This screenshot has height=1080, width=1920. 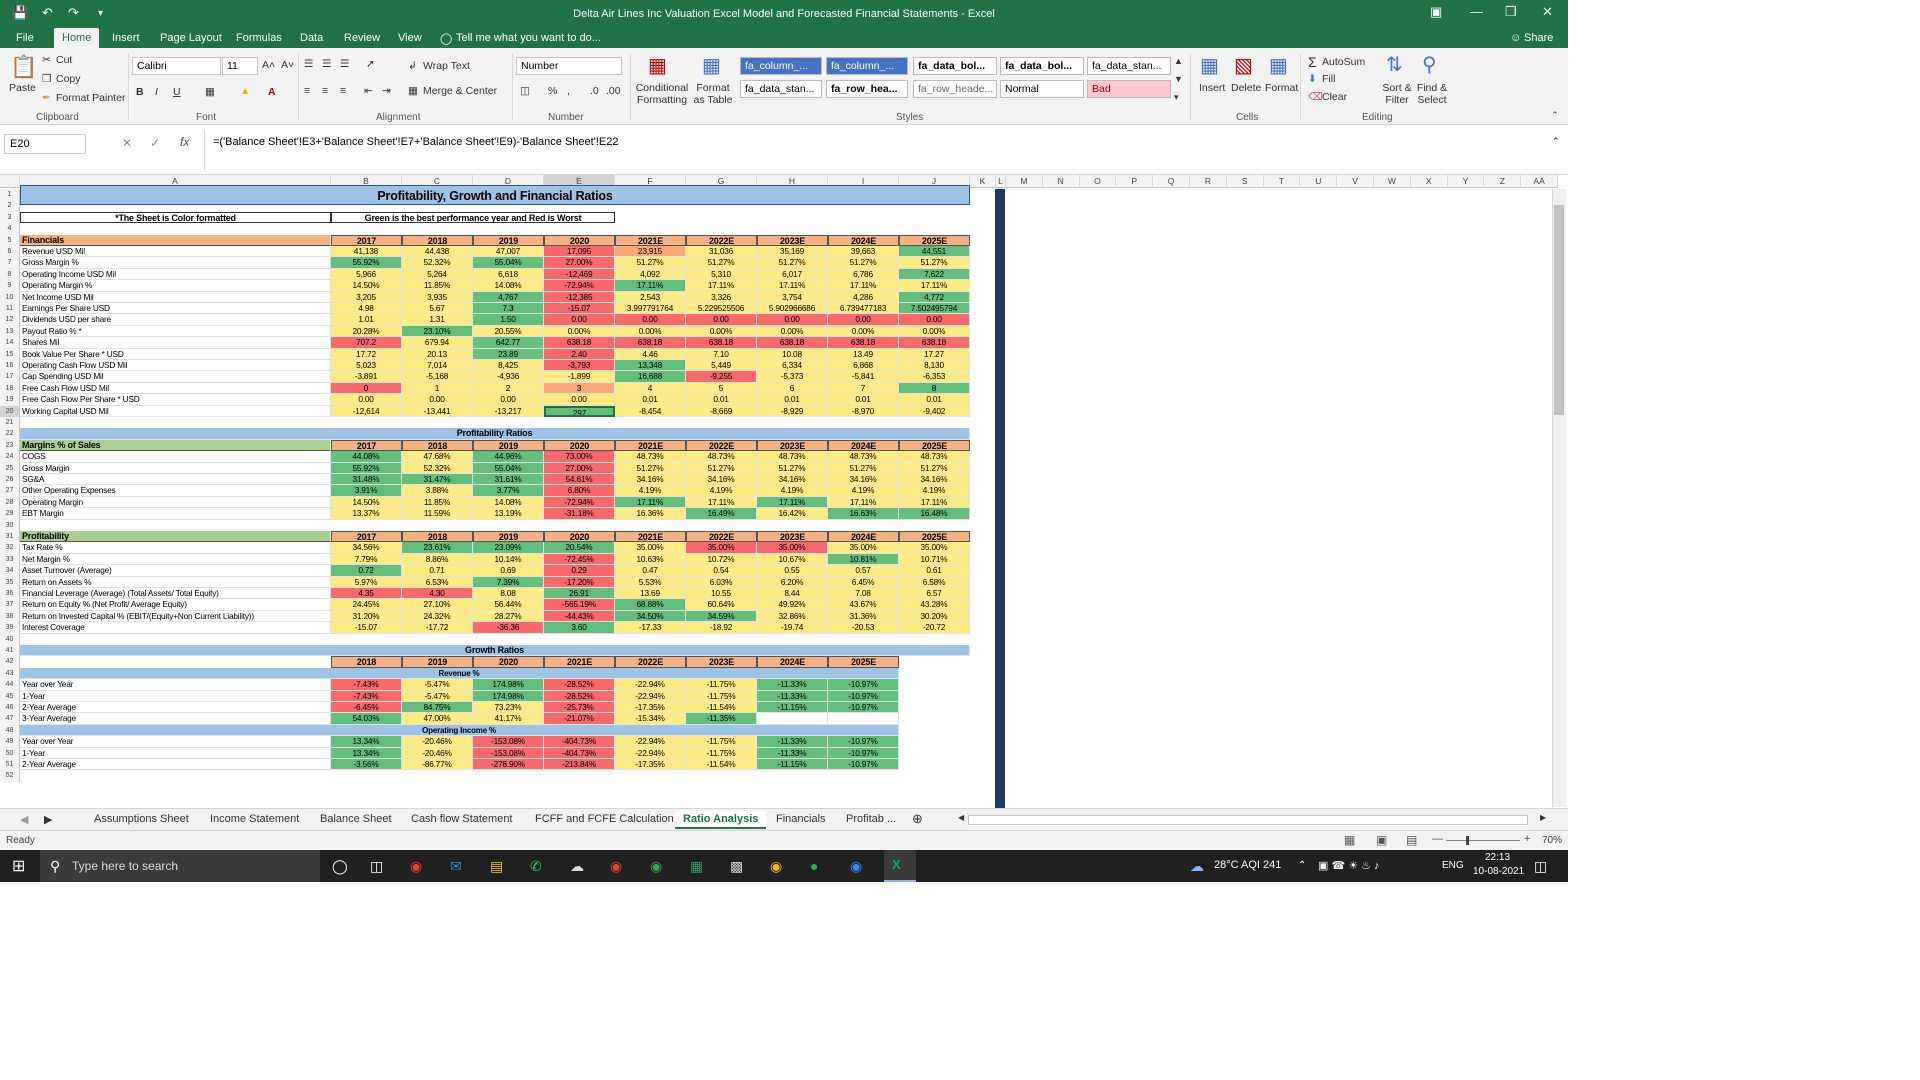 I want to click on copy-icon: ❐, so click(x=46, y=79).